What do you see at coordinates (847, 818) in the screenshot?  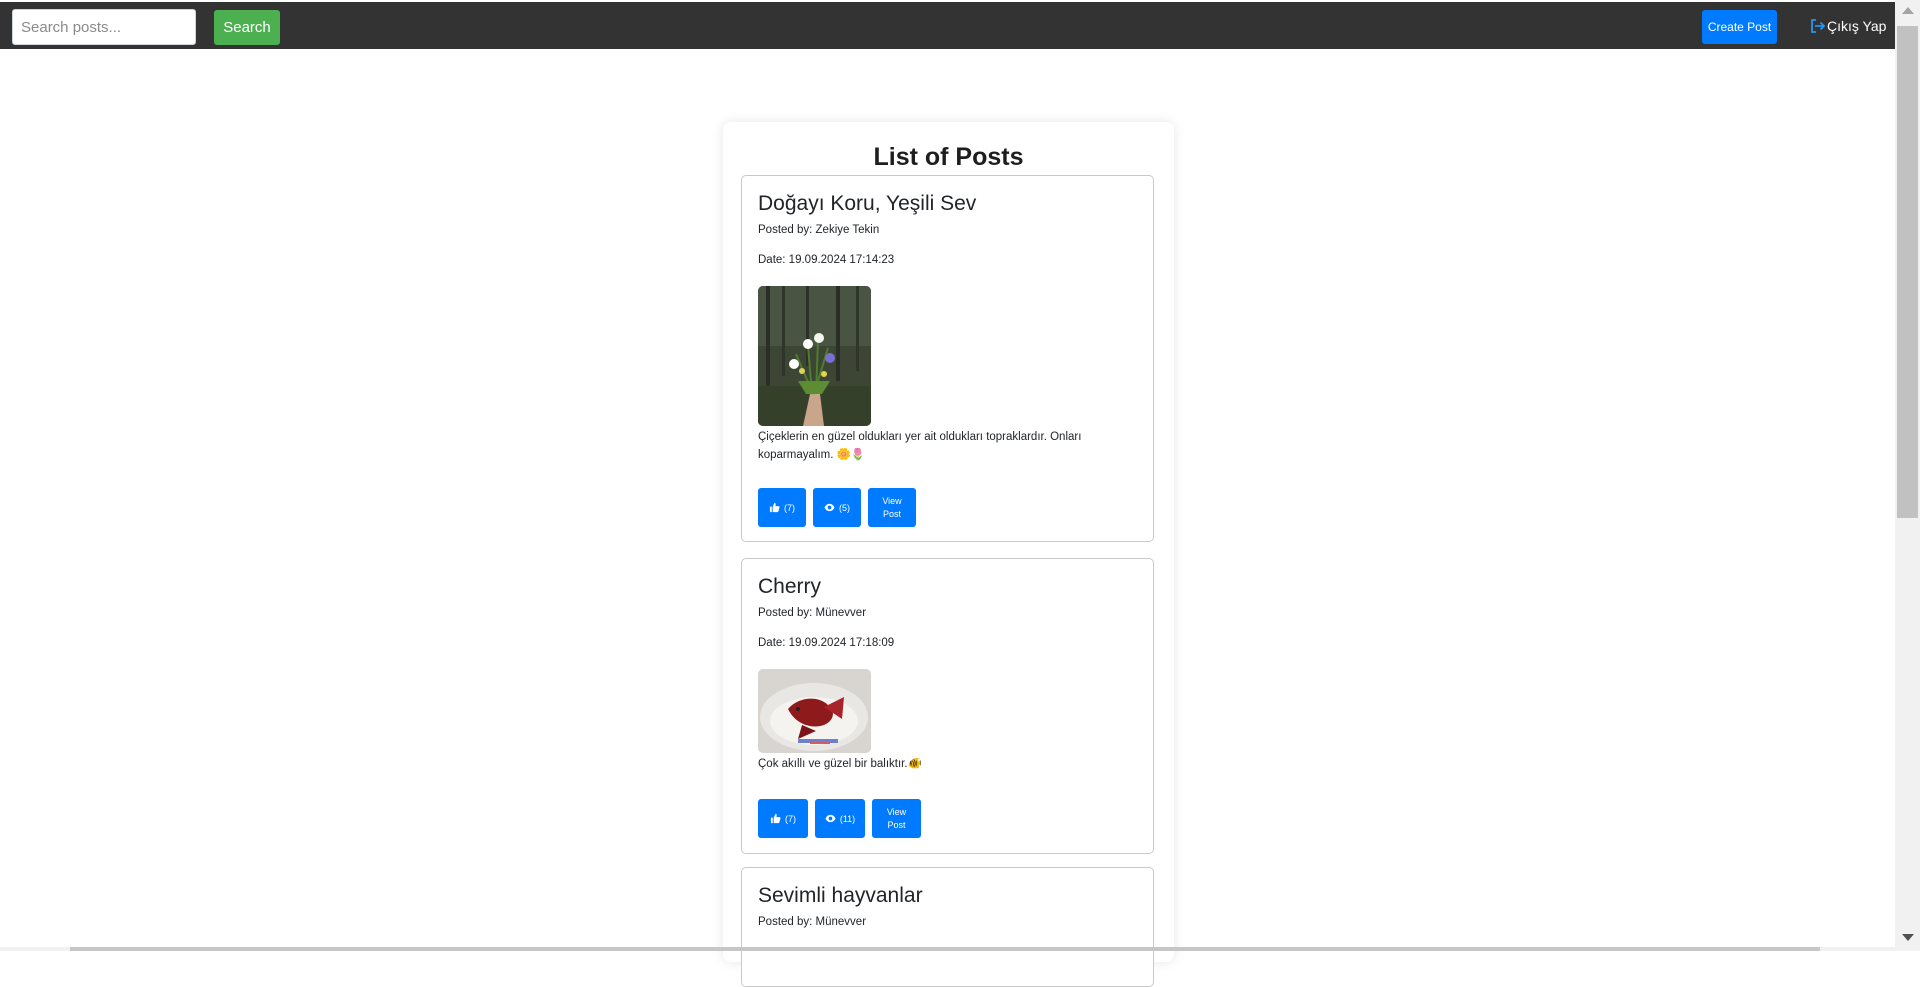 I see `view-count: (11)` at bounding box center [847, 818].